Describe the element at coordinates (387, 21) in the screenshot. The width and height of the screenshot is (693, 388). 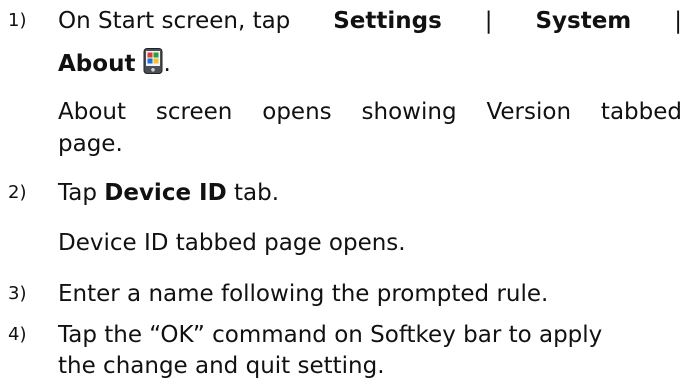
I see `step-1-settings: Settings` at that location.